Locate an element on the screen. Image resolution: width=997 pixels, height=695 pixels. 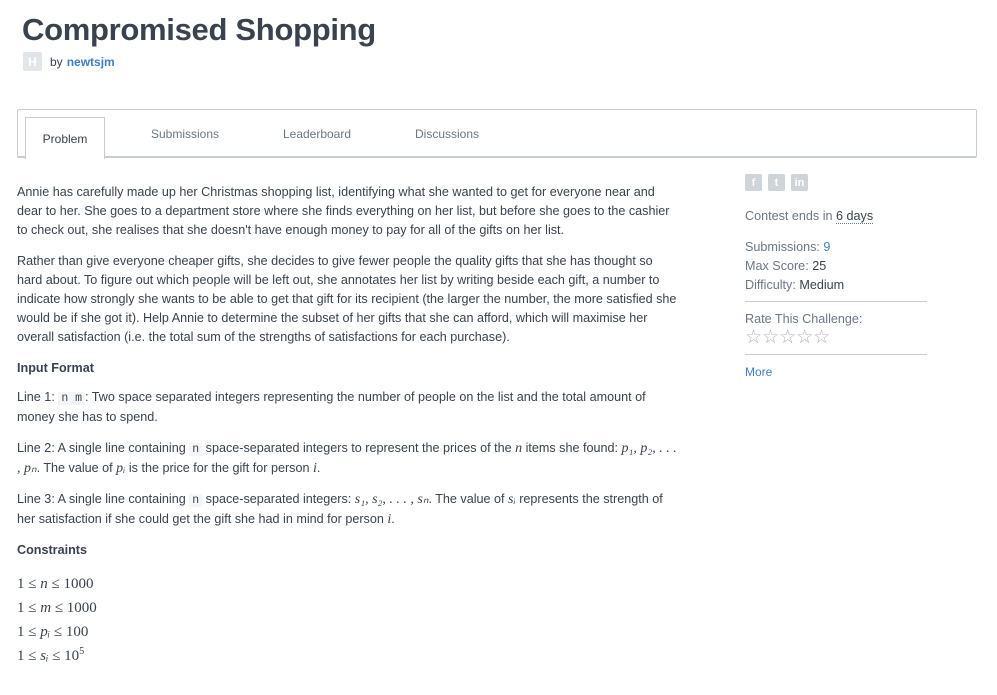
difficulty-value: Medium is located at coordinates (822, 285).